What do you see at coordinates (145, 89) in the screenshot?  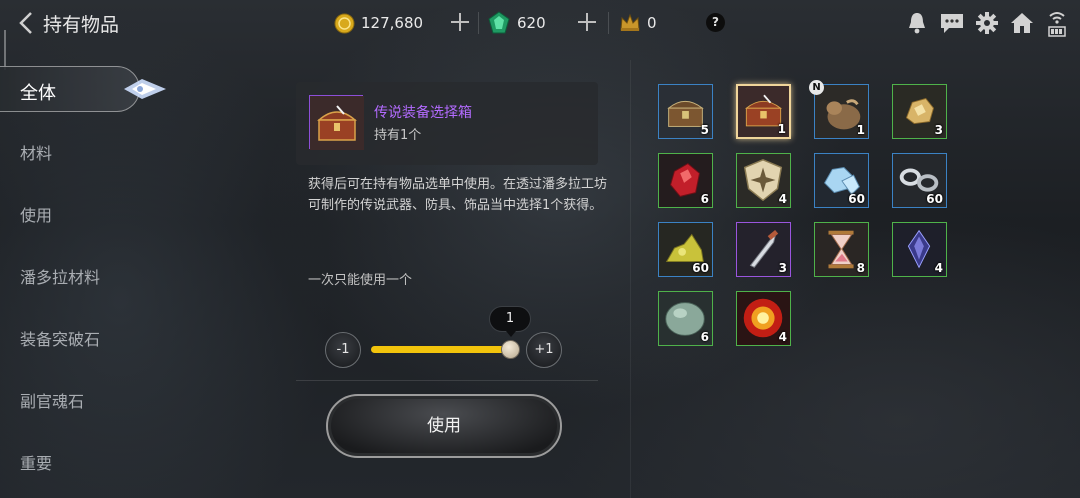 I see `selection-indicator-icon` at bounding box center [145, 89].